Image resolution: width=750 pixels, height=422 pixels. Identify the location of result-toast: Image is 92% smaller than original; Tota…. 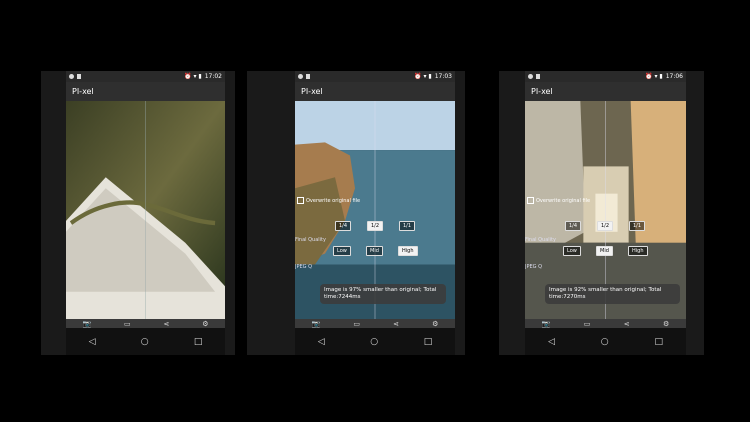
(612, 294).